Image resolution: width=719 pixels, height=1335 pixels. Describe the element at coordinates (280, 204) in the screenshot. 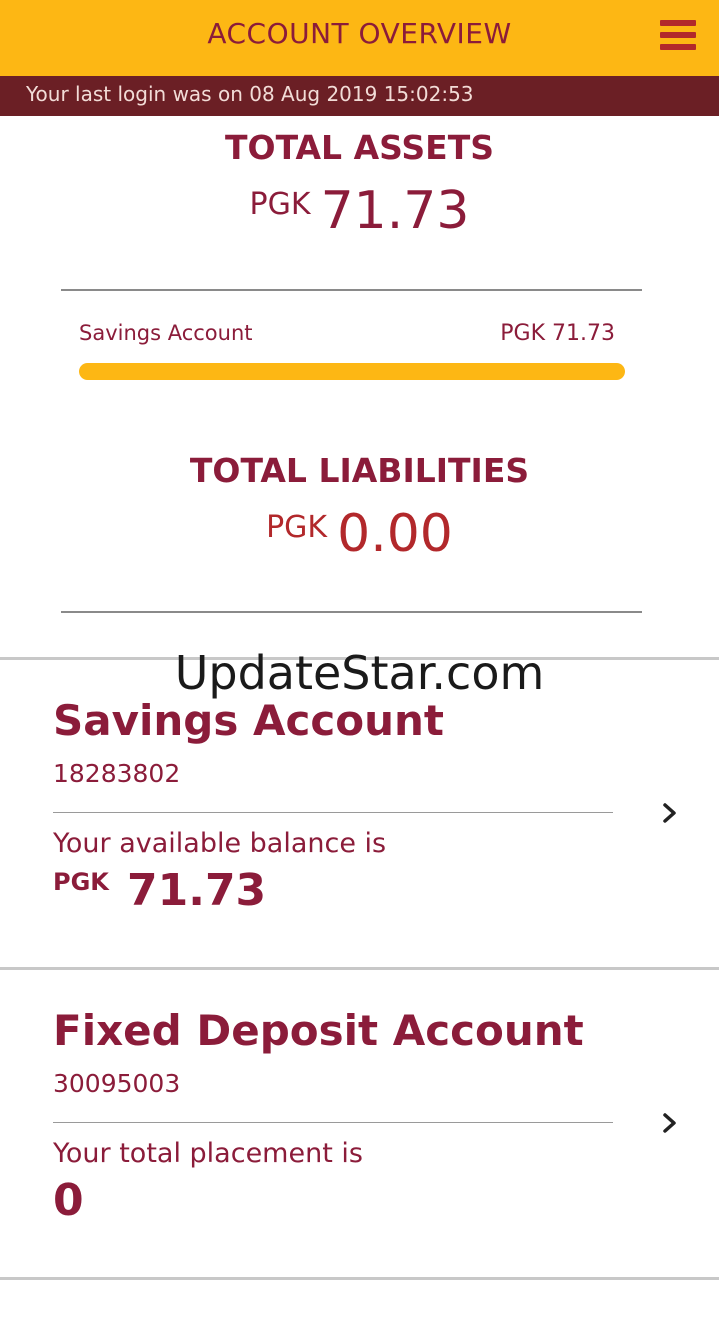

I see `total-assets-currency: PGK` at that location.